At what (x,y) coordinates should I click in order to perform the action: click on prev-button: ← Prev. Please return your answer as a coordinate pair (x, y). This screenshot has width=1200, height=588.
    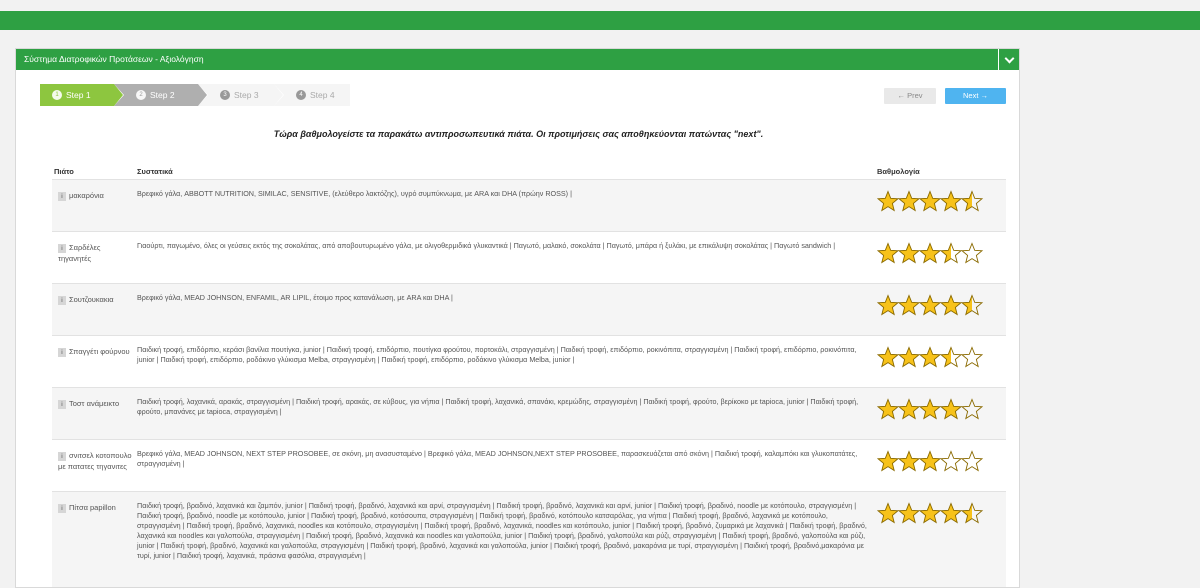
    Looking at the image, I should click on (910, 96).